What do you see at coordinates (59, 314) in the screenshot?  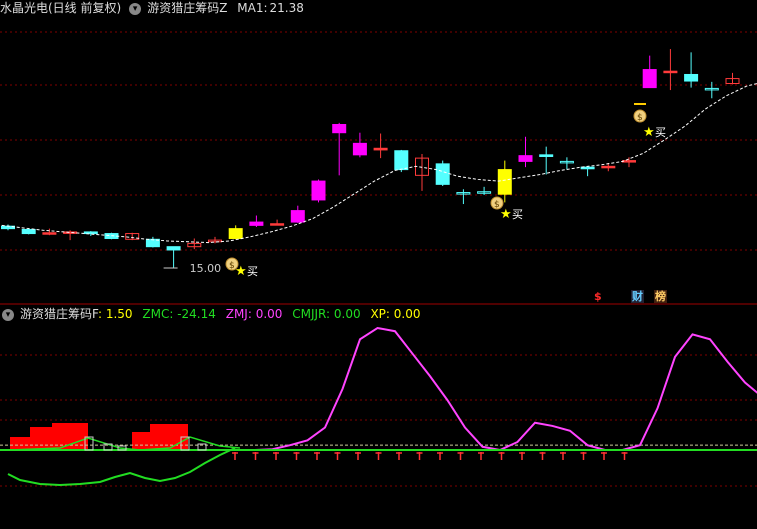 I see `sub-indicator-name: 游资猎庄筹码F` at bounding box center [59, 314].